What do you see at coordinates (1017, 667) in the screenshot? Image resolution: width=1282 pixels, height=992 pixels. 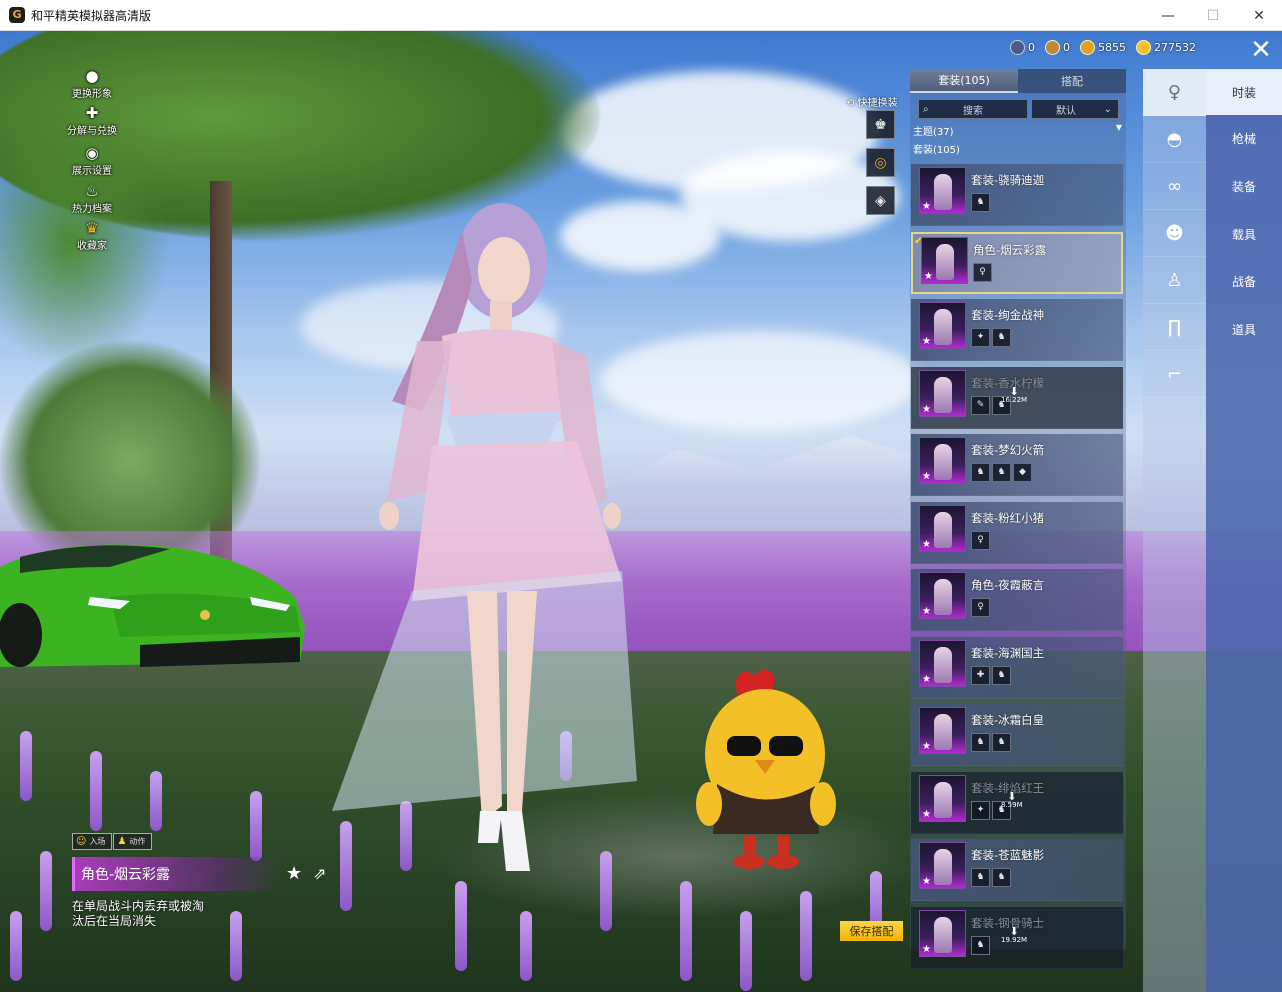 I see `outfit-list-item: ★ 套装-海渊国主 ✚ ♞` at bounding box center [1017, 667].